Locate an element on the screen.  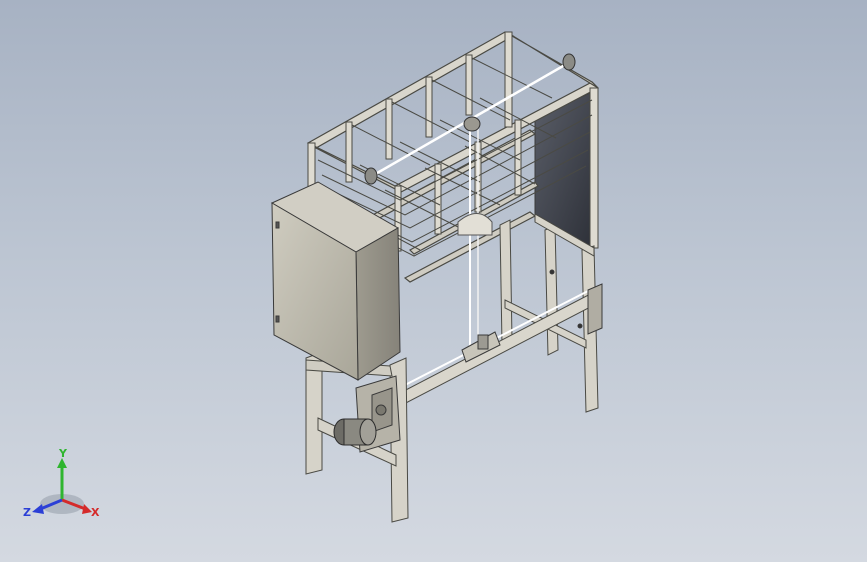
pulley-right is located at coordinates (569, 62).